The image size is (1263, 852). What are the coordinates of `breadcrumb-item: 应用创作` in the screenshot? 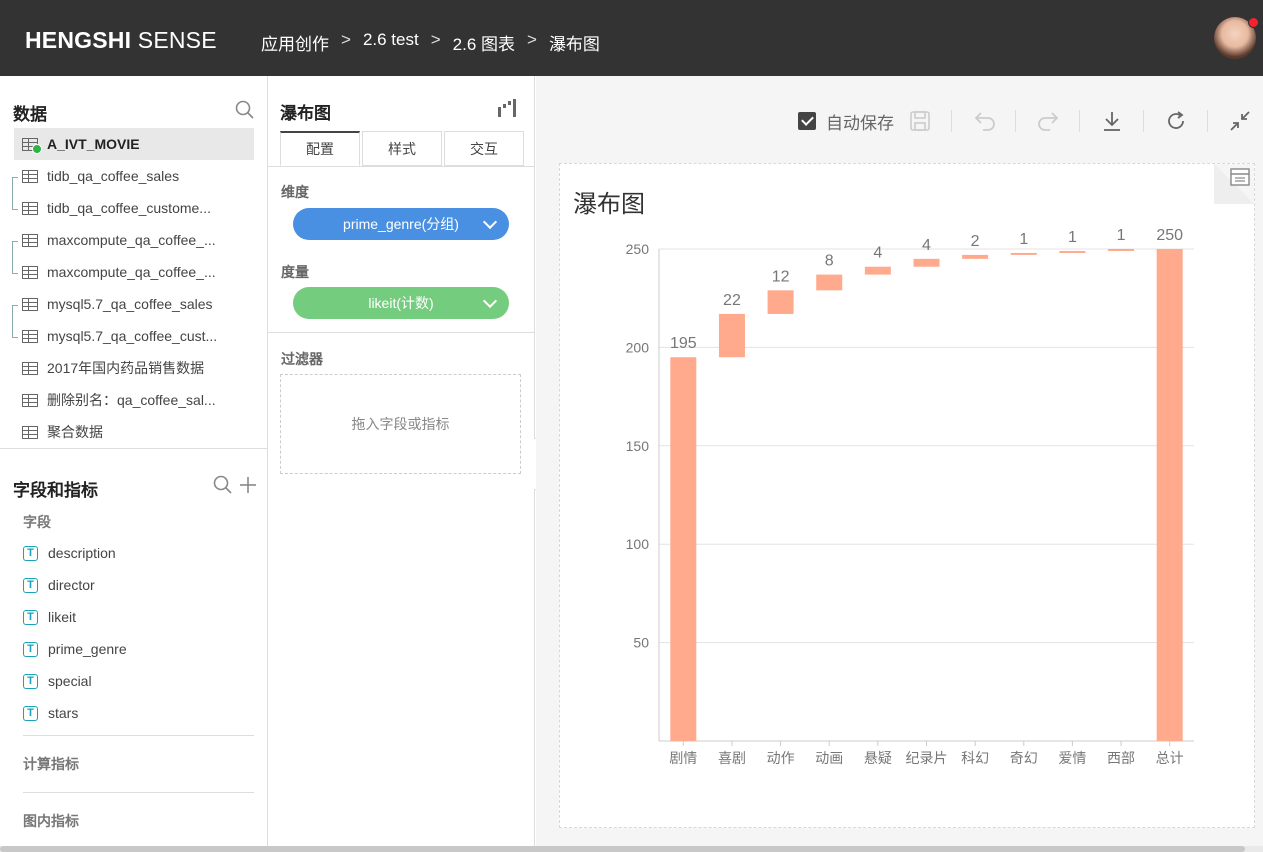 It's located at (295, 42).